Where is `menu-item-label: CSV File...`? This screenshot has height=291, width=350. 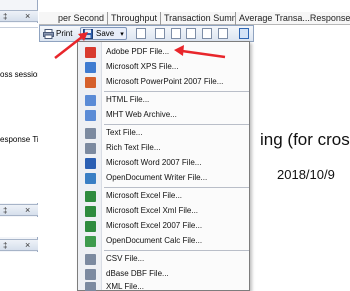 menu-item-label: CSV File... is located at coordinates (125, 258).